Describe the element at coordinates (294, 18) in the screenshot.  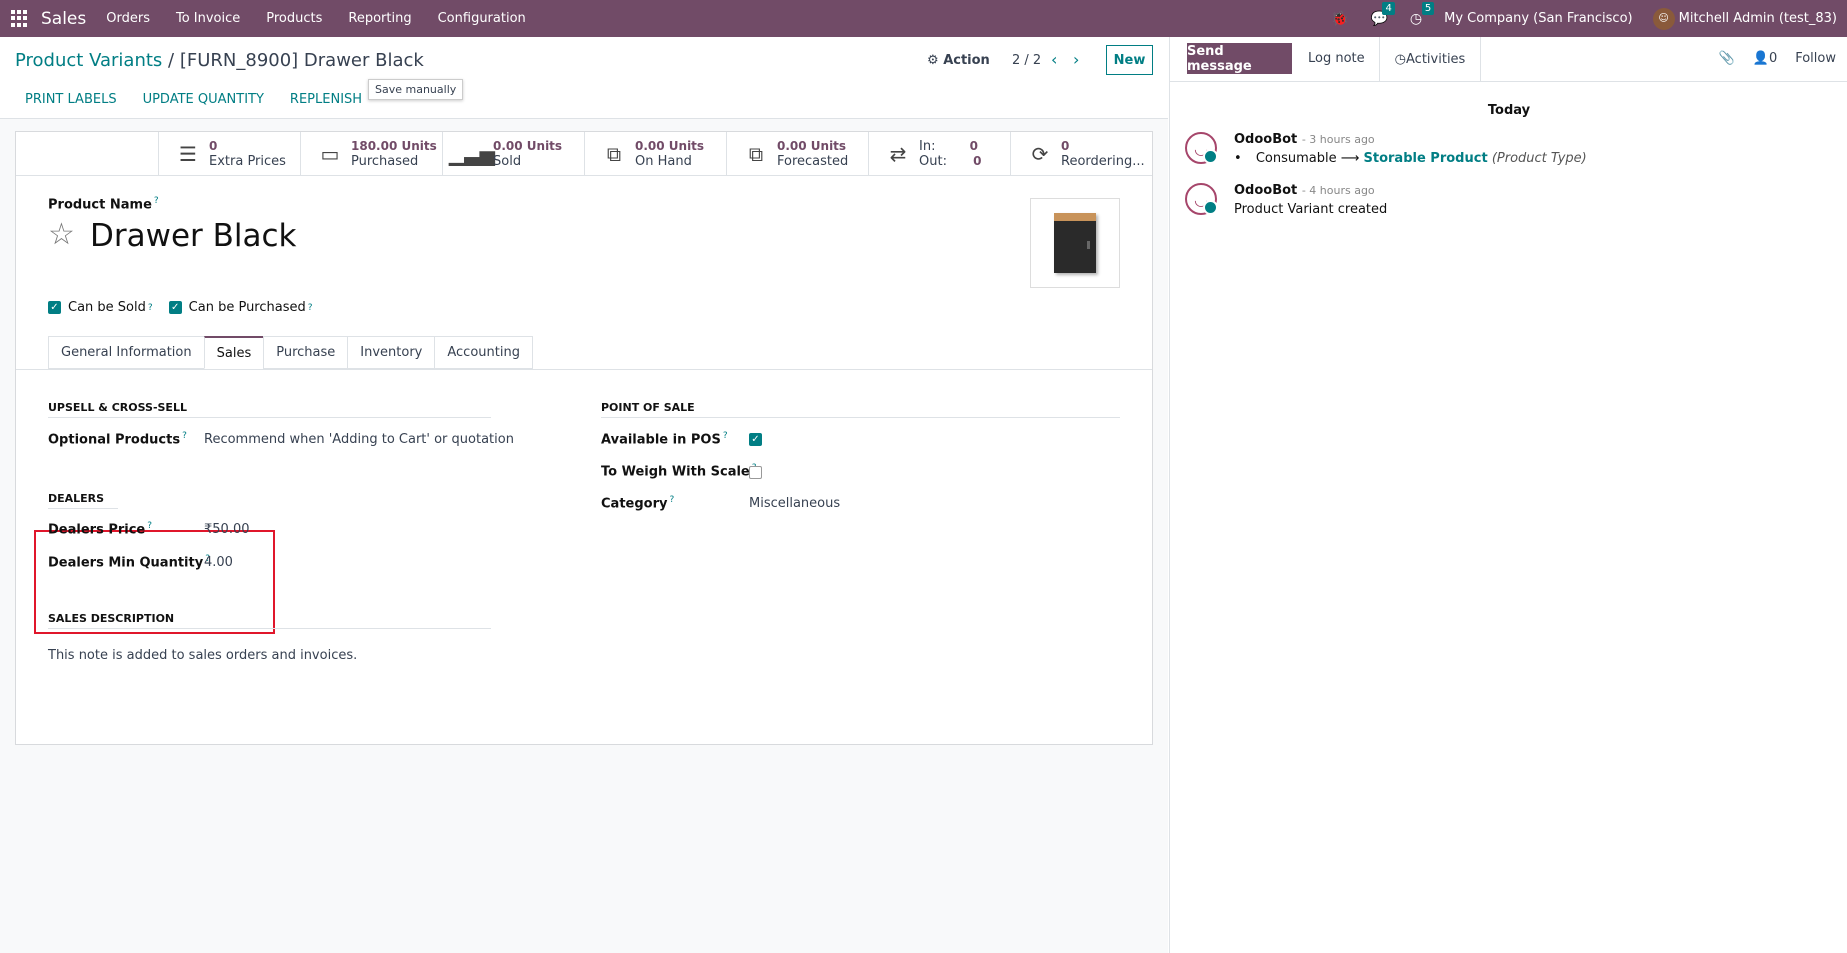
I see `menu-products: Products` at that location.